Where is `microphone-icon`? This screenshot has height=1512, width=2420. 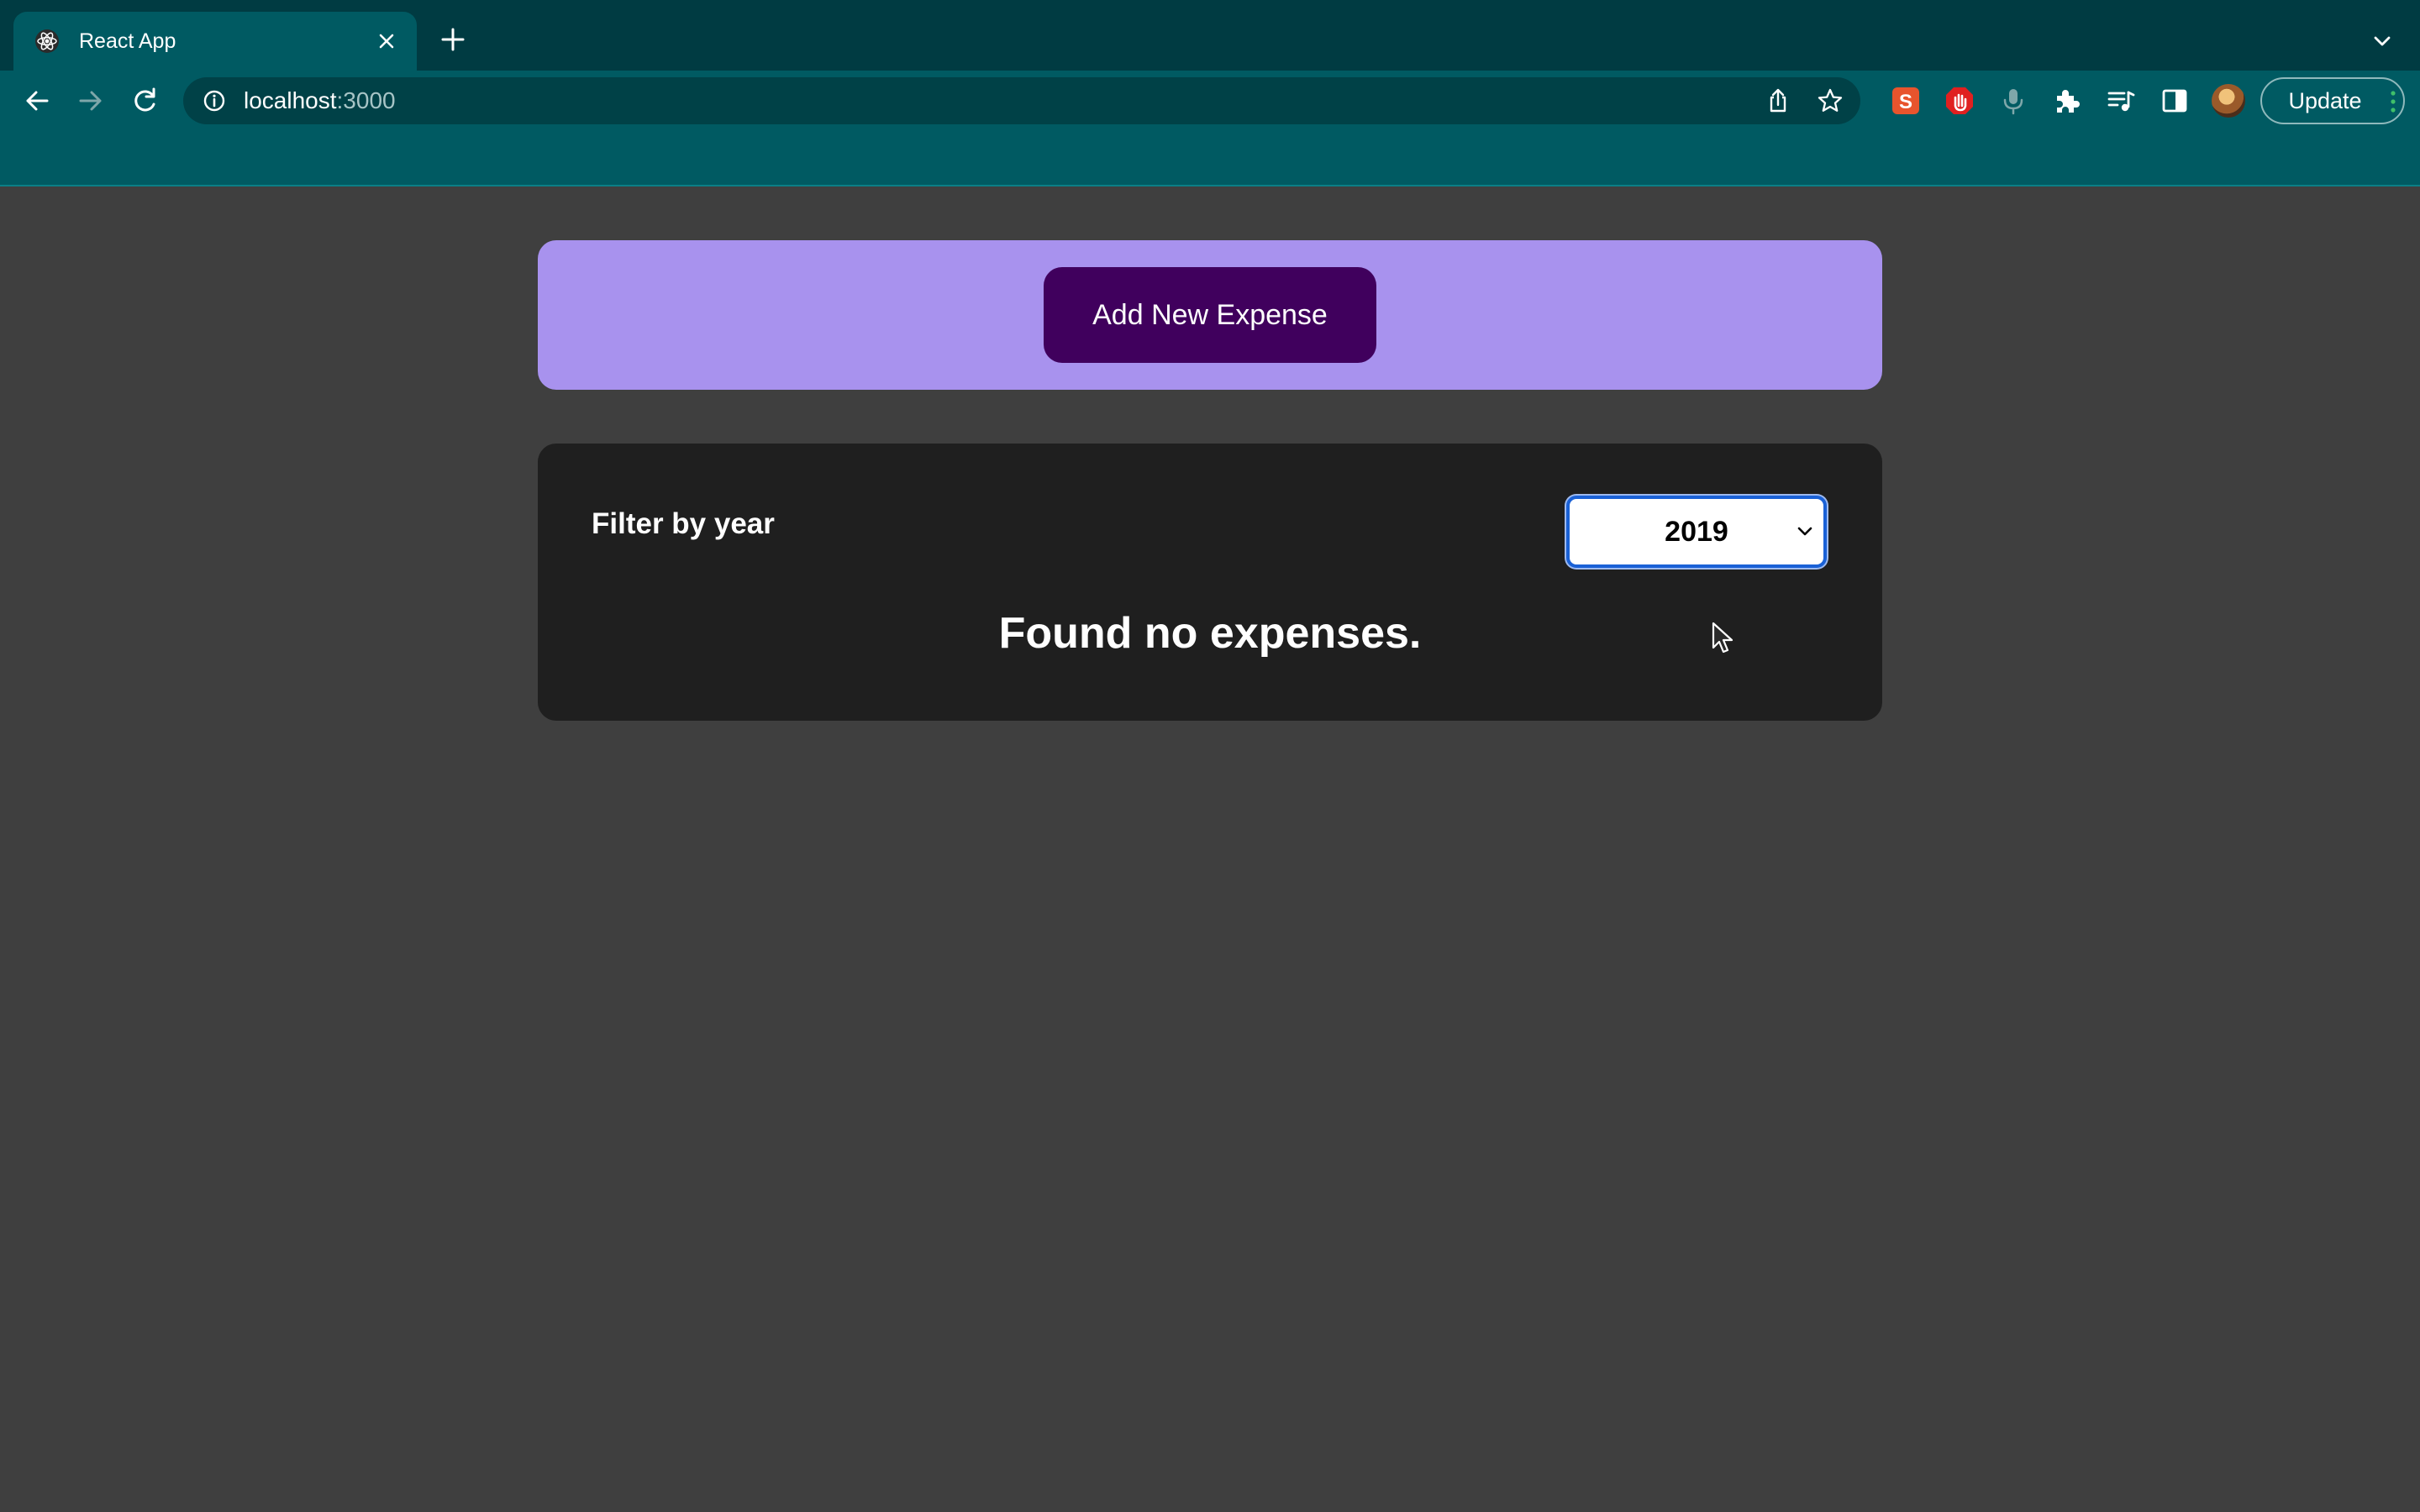
microphone-icon is located at coordinates (2013, 101).